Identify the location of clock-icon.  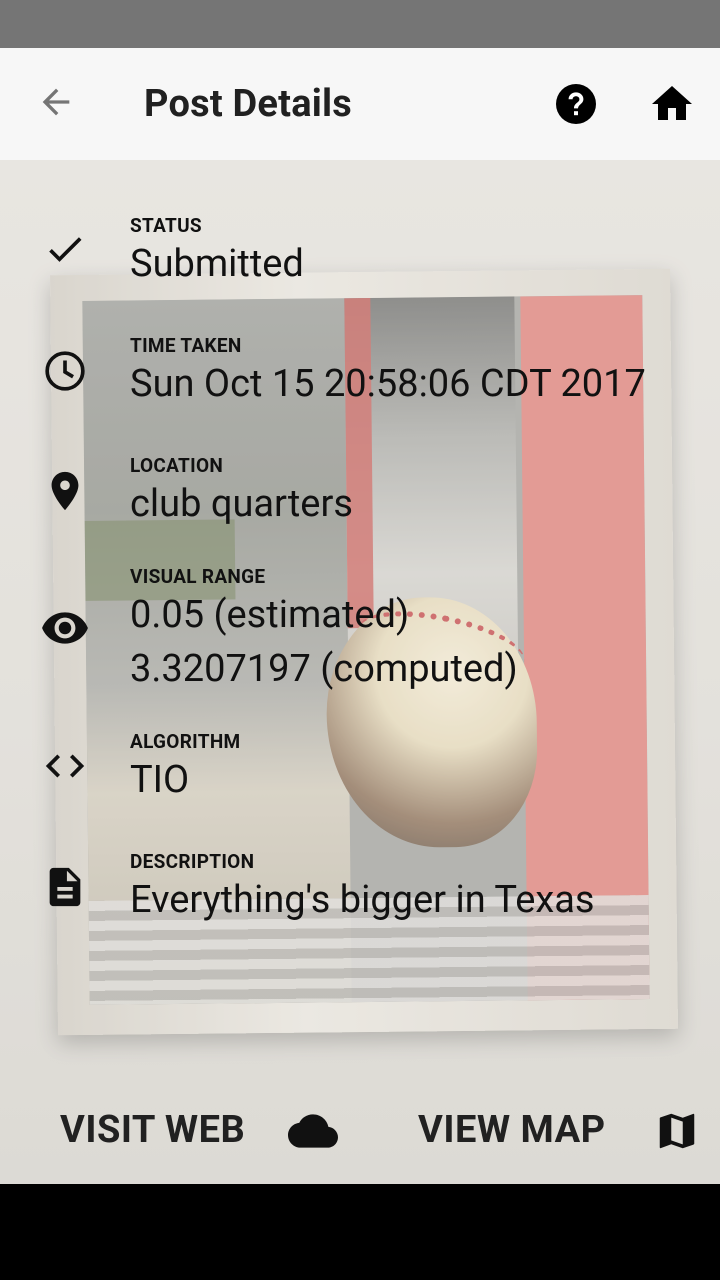
(65, 371).